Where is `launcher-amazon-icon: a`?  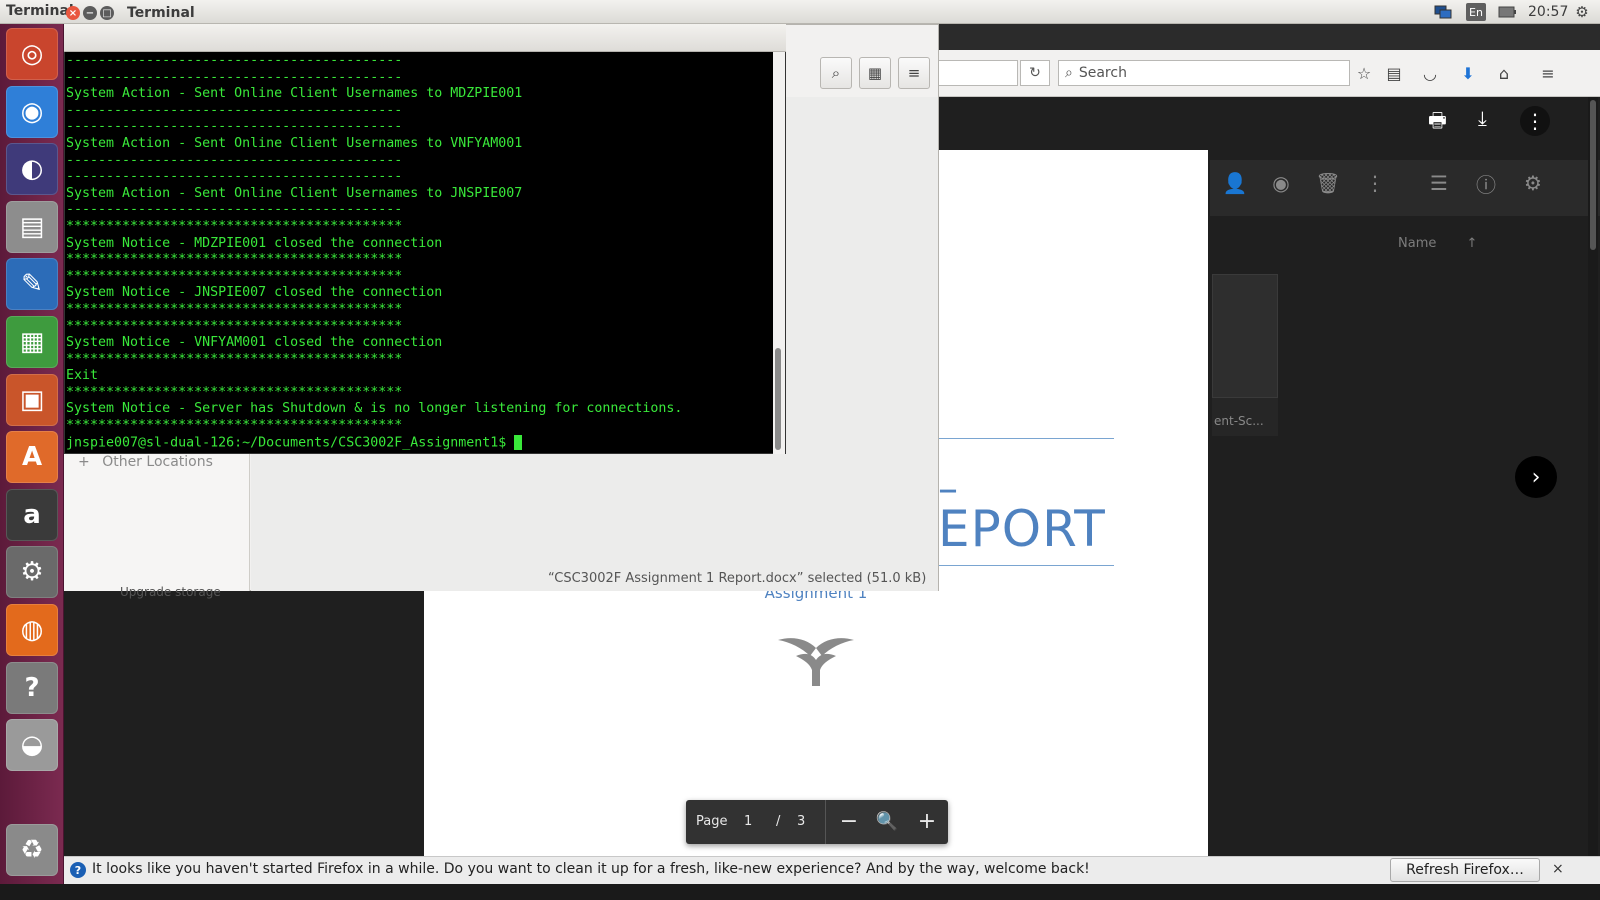
launcher-amazon-icon: a is located at coordinates (32, 514).